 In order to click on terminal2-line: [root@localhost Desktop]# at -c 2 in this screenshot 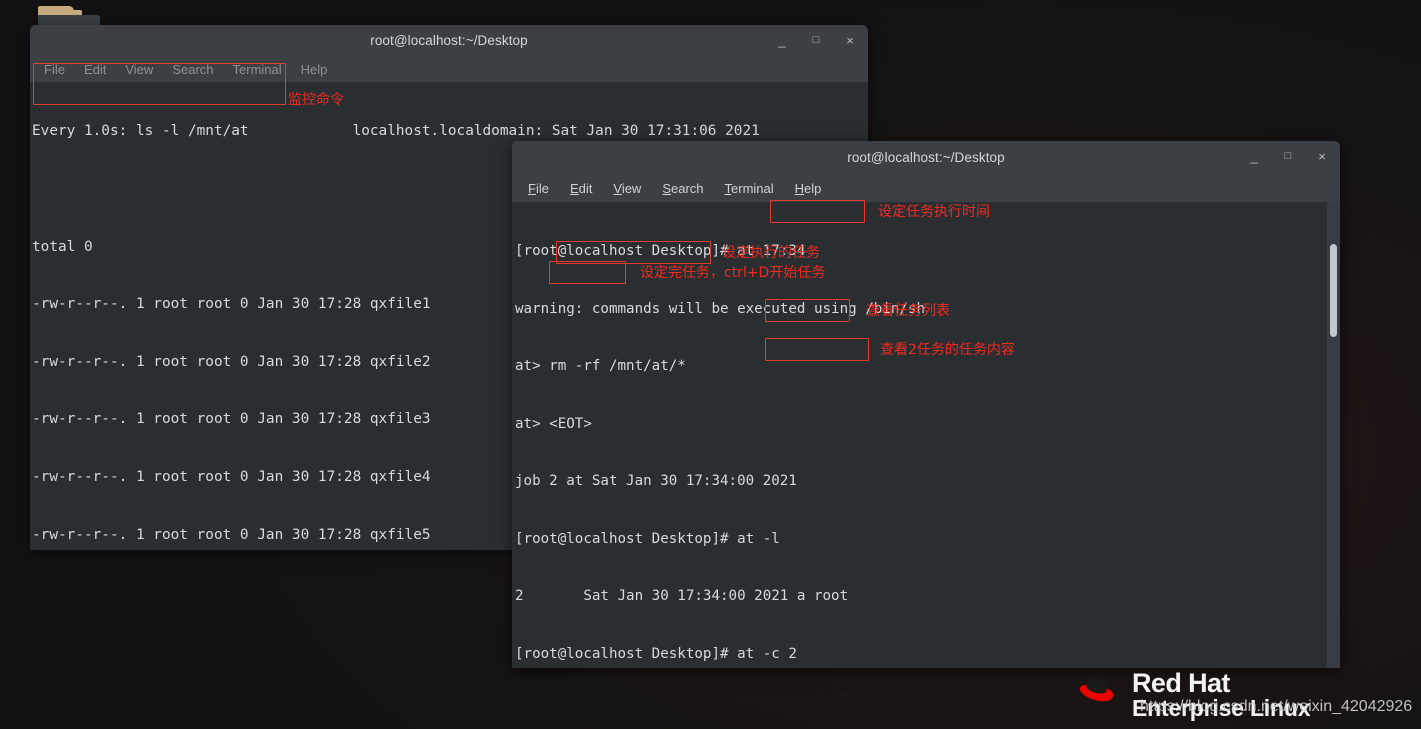, I will do `click(656, 653)`.